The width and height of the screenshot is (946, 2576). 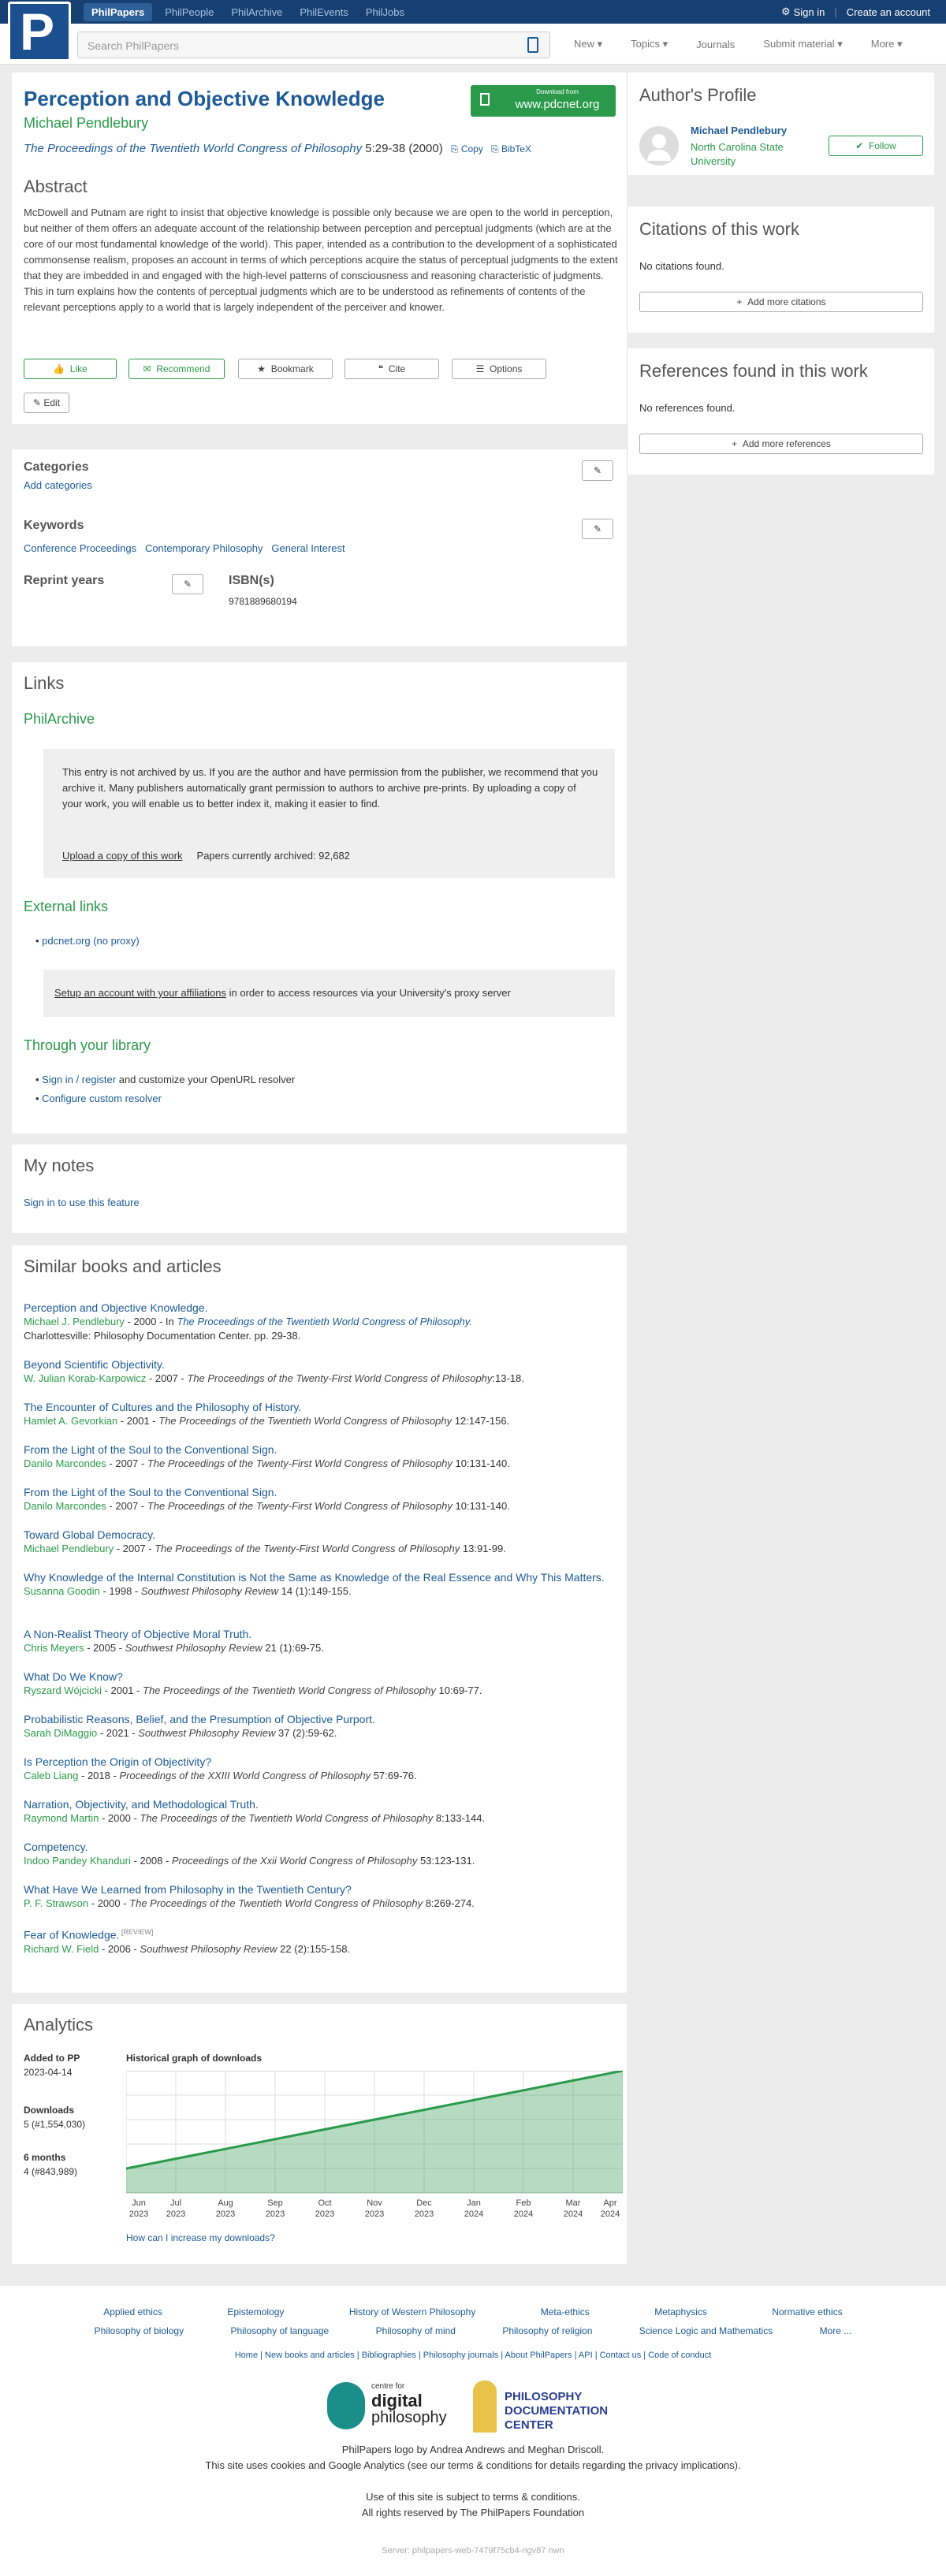 I want to click on footer-category-link: Metaphysics, so click(x=680, y=2311).